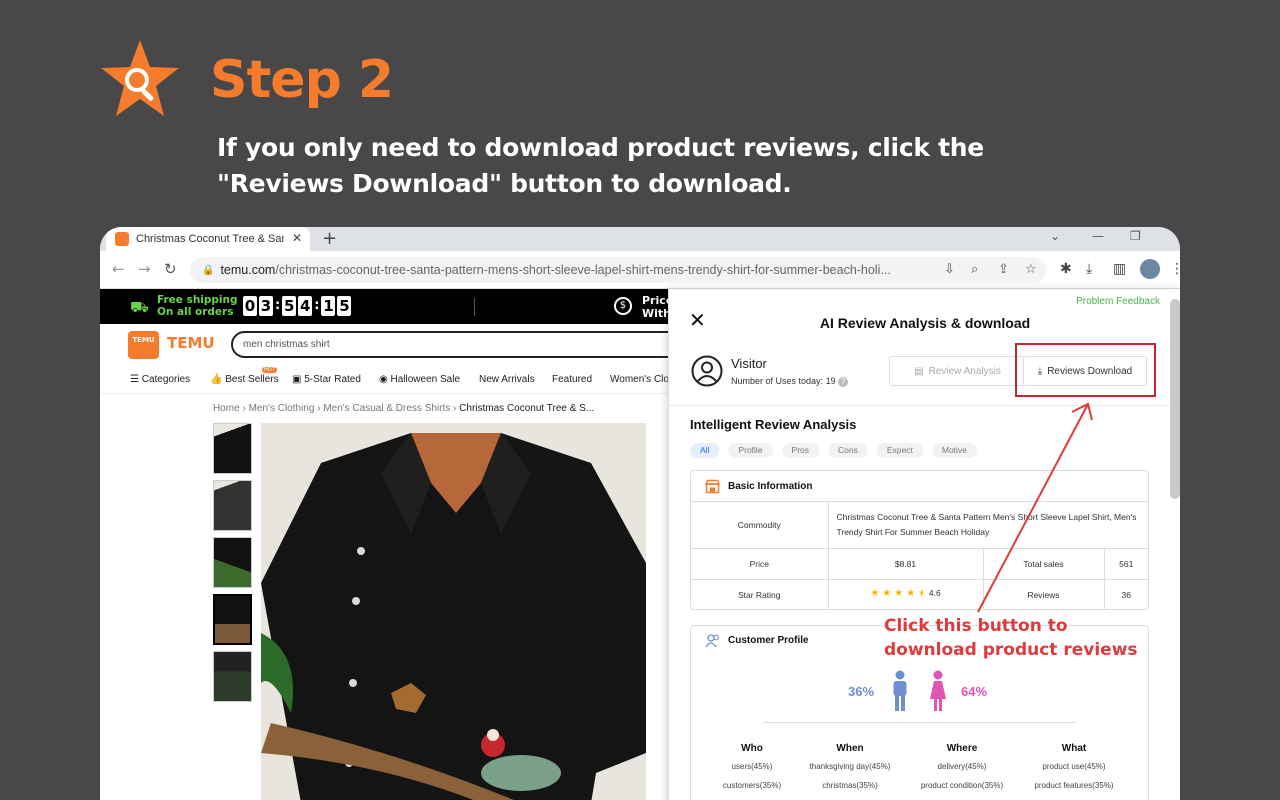 The image size is (1280, 800). Describe the element at coordinates (712, 641) in the screenshot. I see `users-icon` at that location.